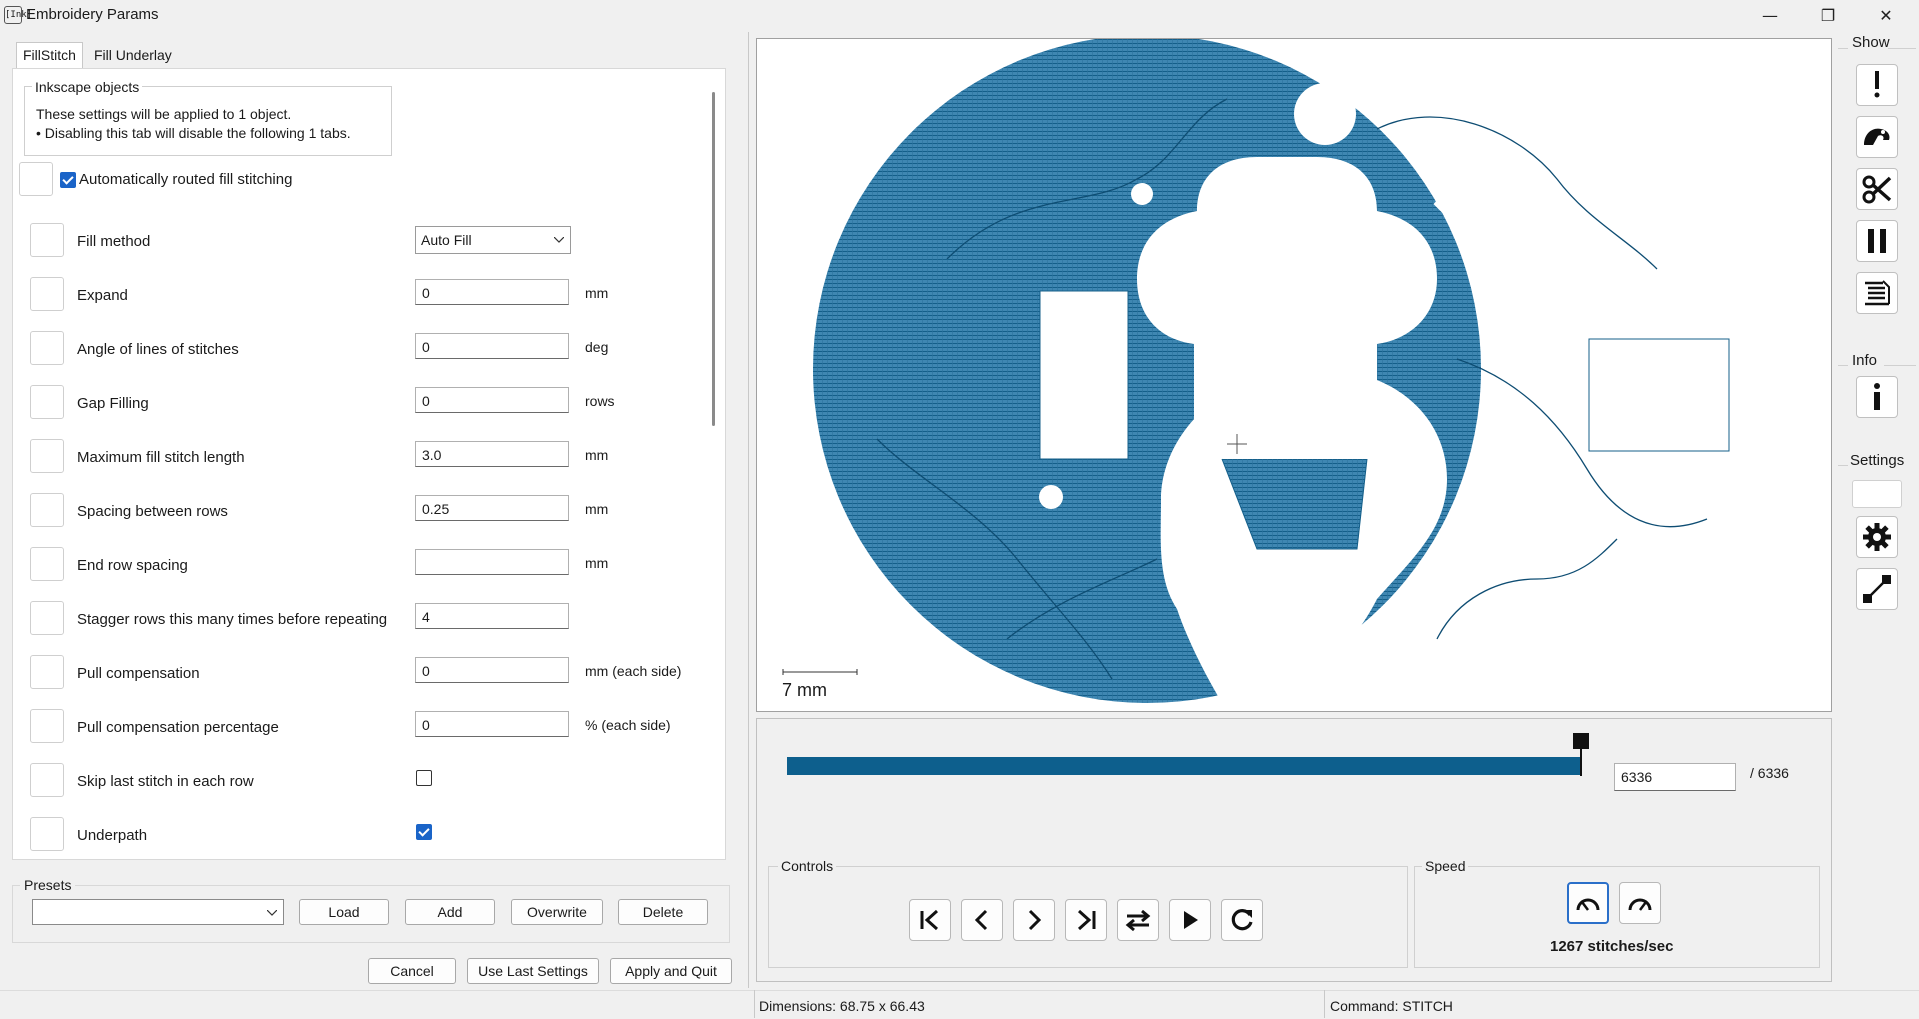  What do you see at coordinates (930, 920) in the screenshot?
I see `jump-to-start-button` at bounding box center [930, 920].